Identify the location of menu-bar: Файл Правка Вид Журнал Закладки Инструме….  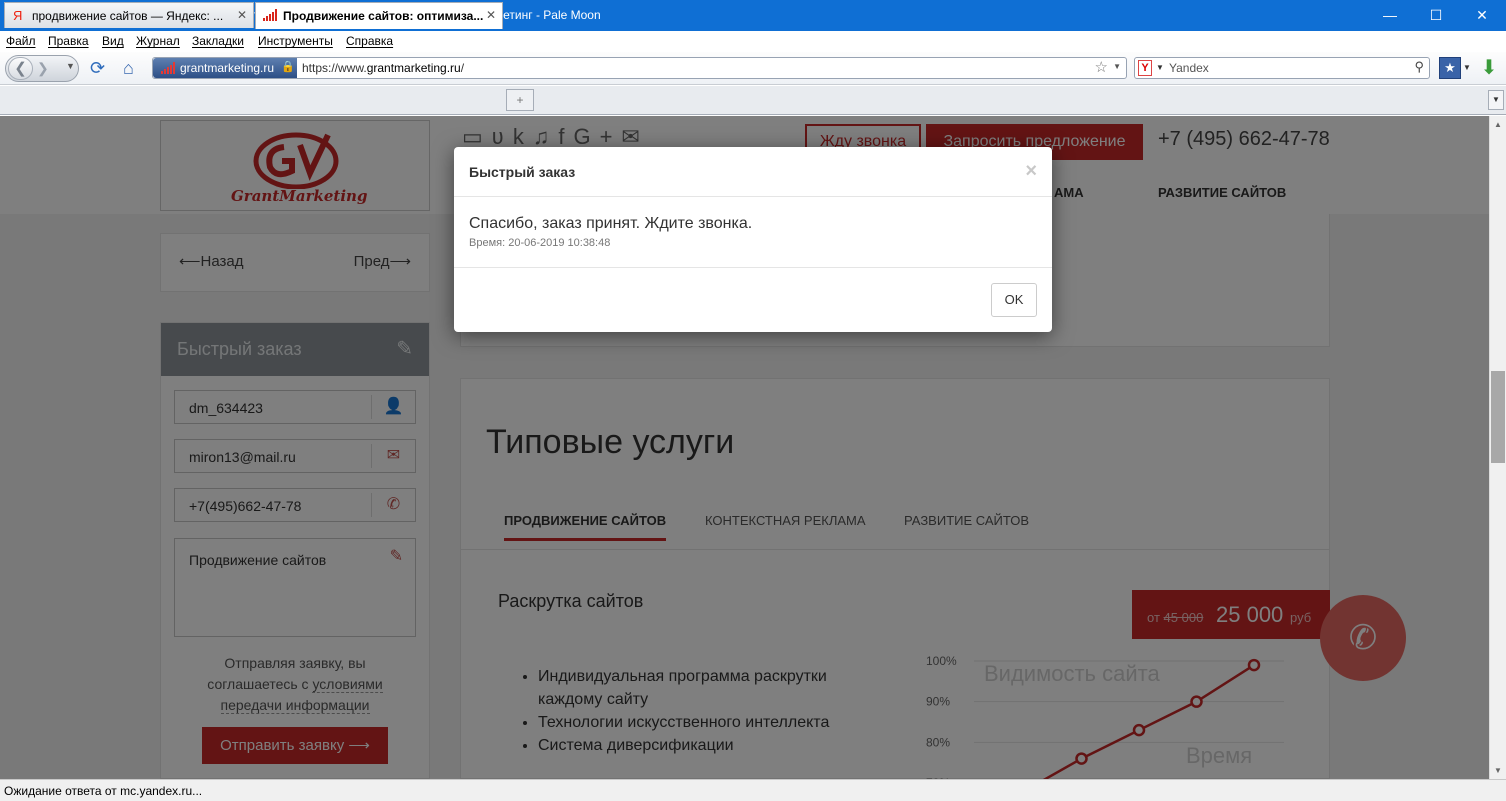
(753, 41).